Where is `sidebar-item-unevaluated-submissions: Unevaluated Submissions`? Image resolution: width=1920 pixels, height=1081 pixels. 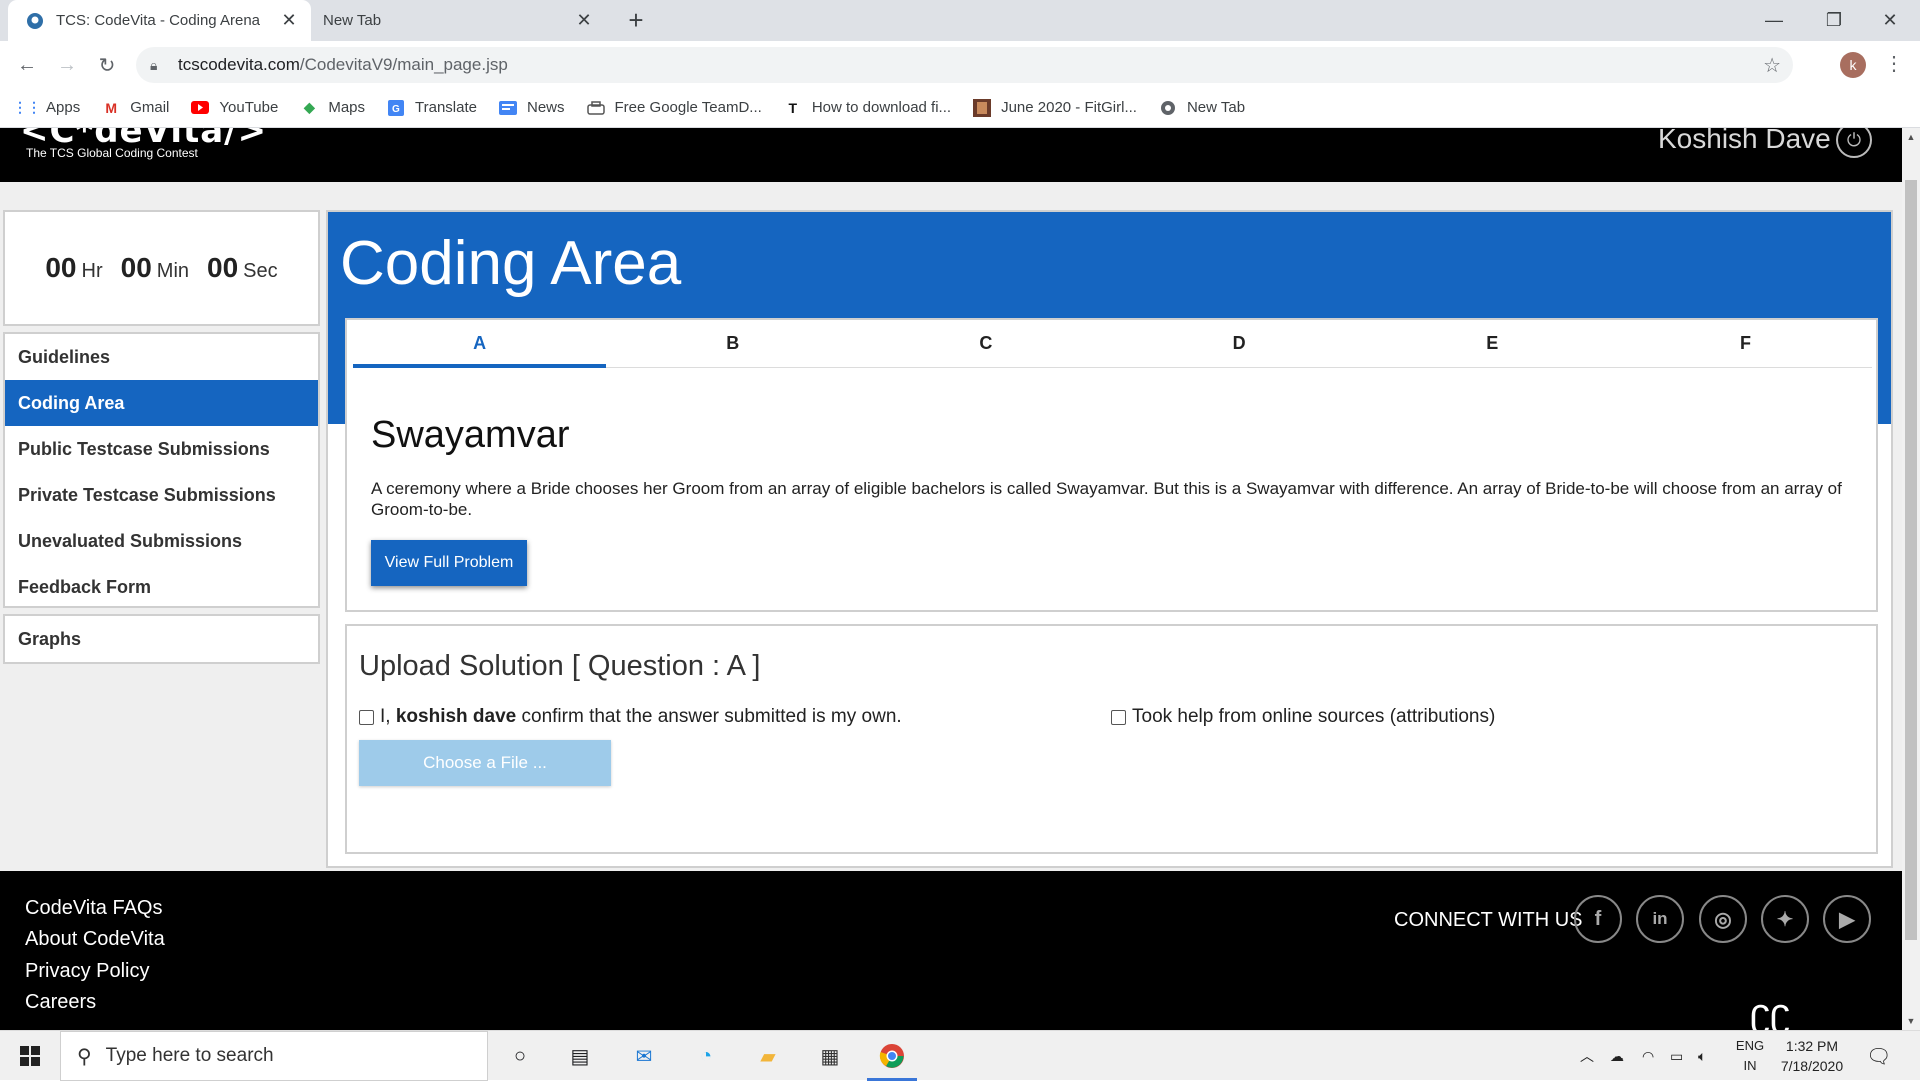
sidebar-item-unevaluated-submissions: Unevaluated Submissions is located at coordinates (161, 541).